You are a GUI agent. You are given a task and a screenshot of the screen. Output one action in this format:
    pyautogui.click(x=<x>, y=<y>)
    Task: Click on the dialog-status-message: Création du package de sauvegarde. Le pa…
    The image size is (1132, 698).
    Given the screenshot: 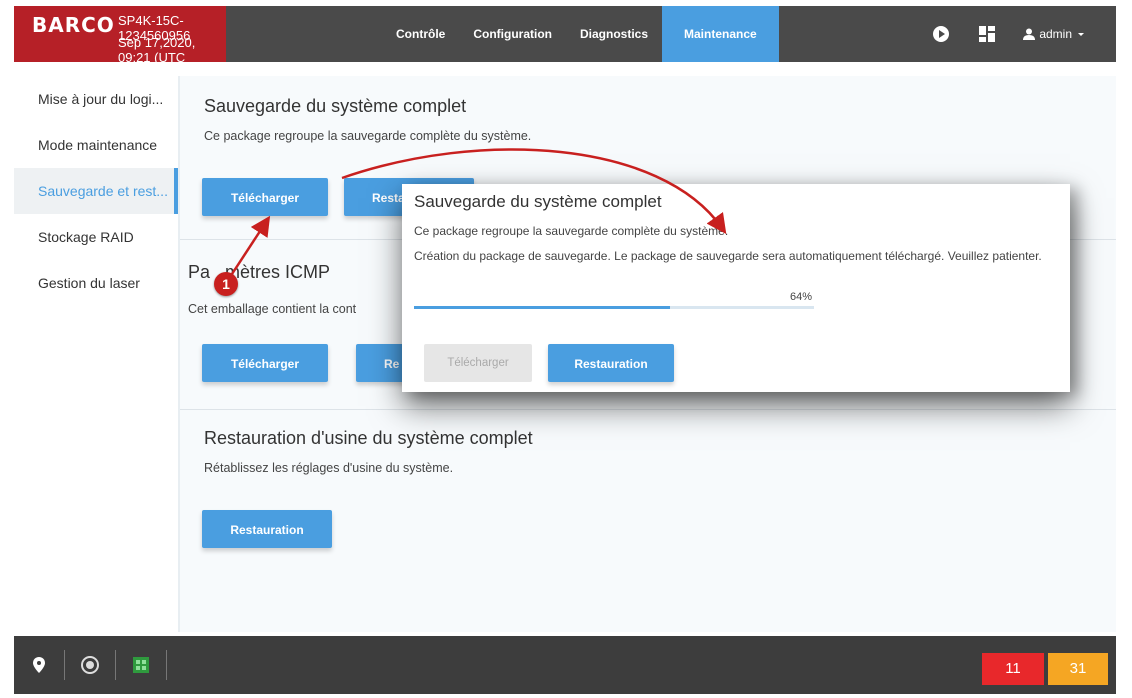 What is the action you would take?
    pyautogui.click(x=728, y=256)
    